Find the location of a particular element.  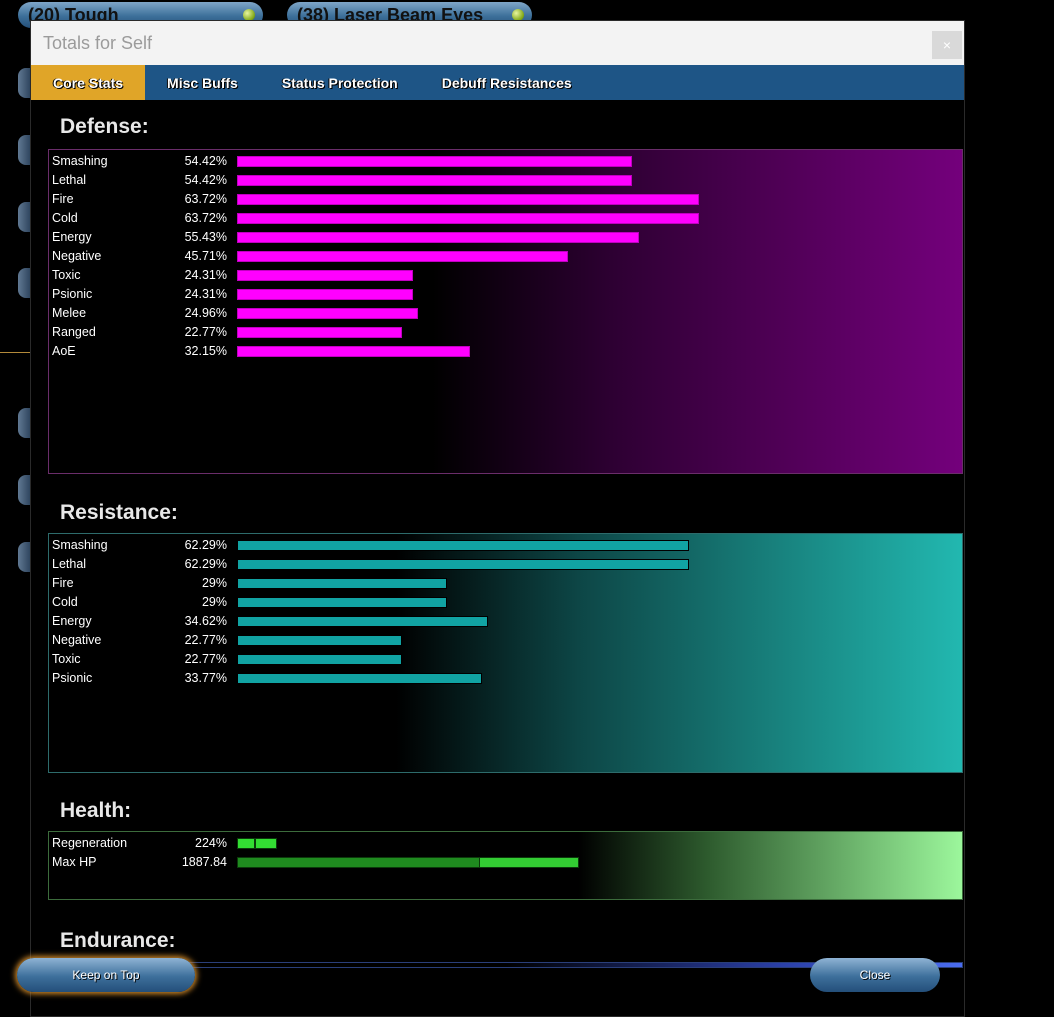

stat-row-fire: Fire 29% is located at coordinates (505, 583).